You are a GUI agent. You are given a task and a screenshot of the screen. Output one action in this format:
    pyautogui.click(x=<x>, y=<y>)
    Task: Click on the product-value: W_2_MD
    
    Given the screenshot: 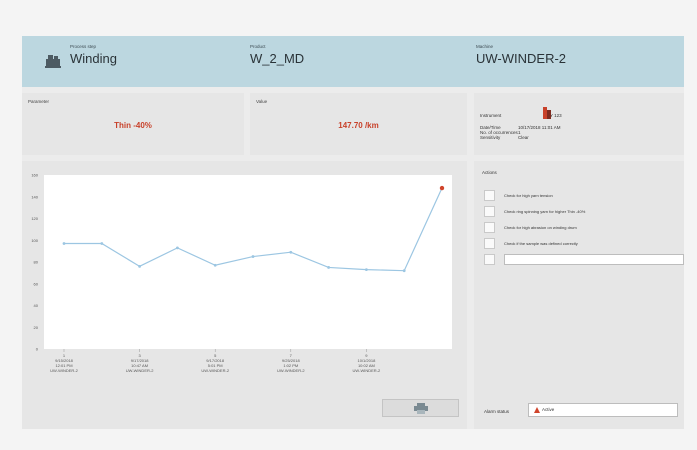 What is the action you would take?
    pyautogui.click(x=277, y=58)
    